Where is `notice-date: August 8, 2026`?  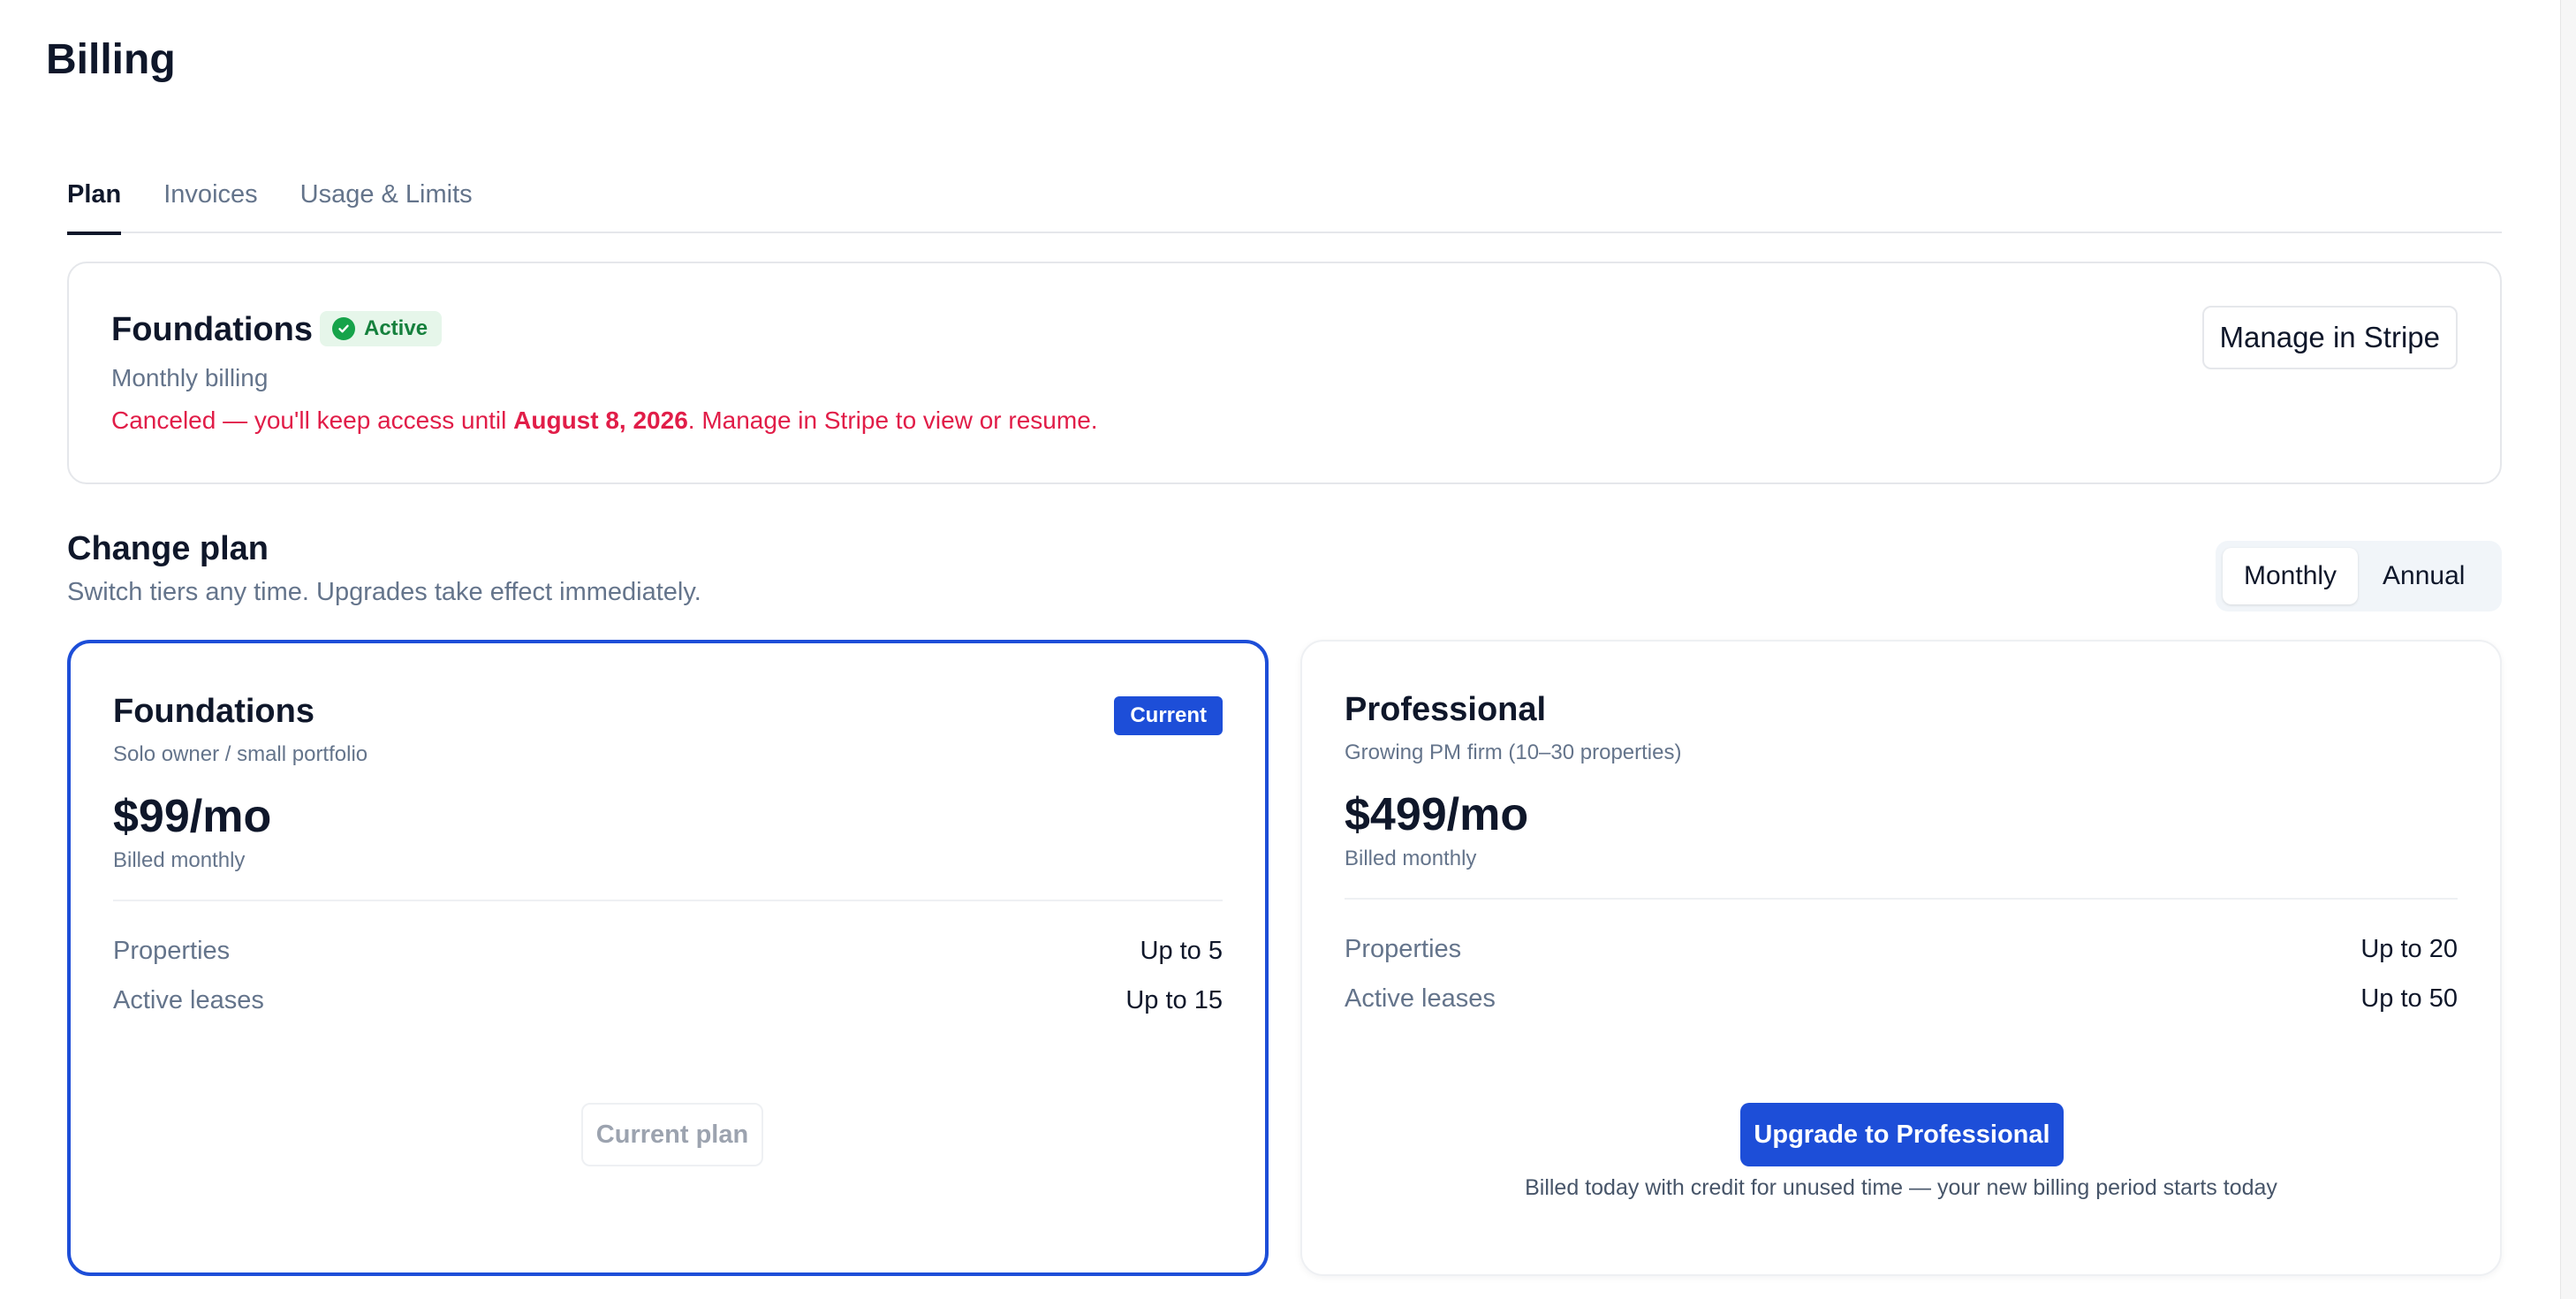
notice-date: August 8, 2026 is located at coordinates (600, 420).